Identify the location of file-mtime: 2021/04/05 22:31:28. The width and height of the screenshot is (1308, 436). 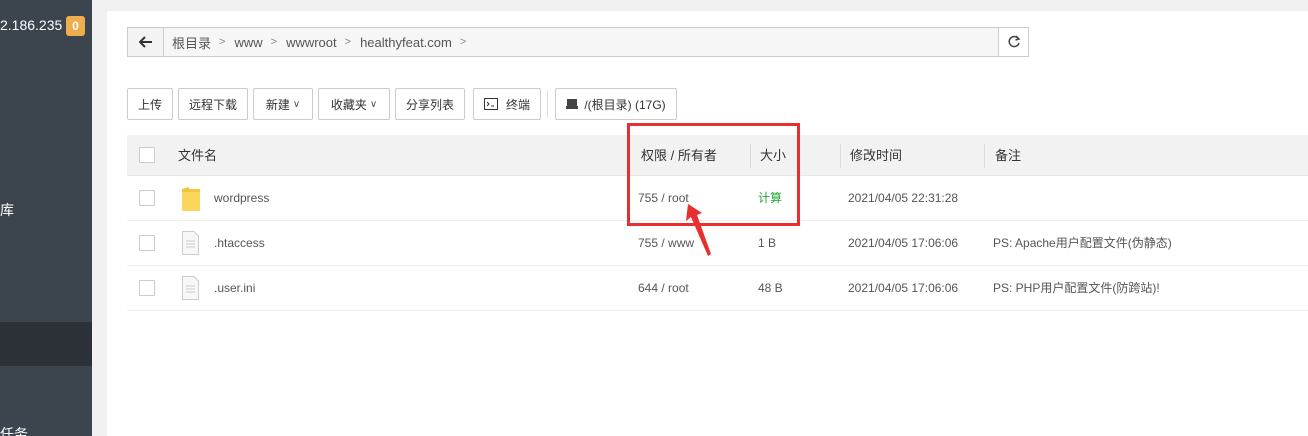
(903, 198).